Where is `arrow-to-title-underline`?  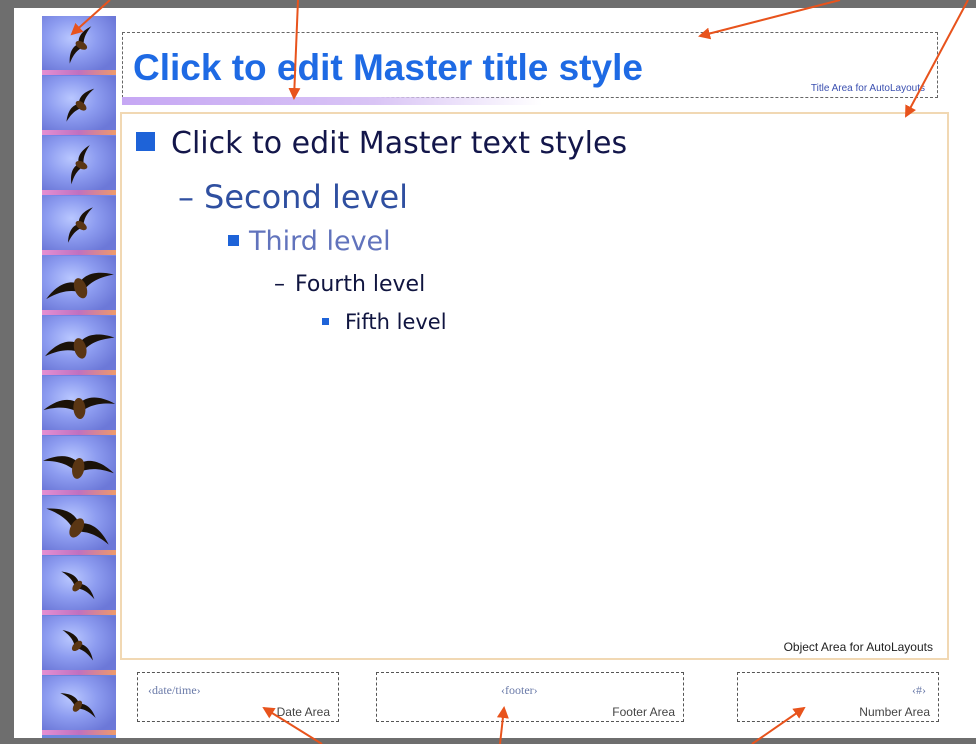 arrow-to-title-underline is located at coordinates (294, 50).